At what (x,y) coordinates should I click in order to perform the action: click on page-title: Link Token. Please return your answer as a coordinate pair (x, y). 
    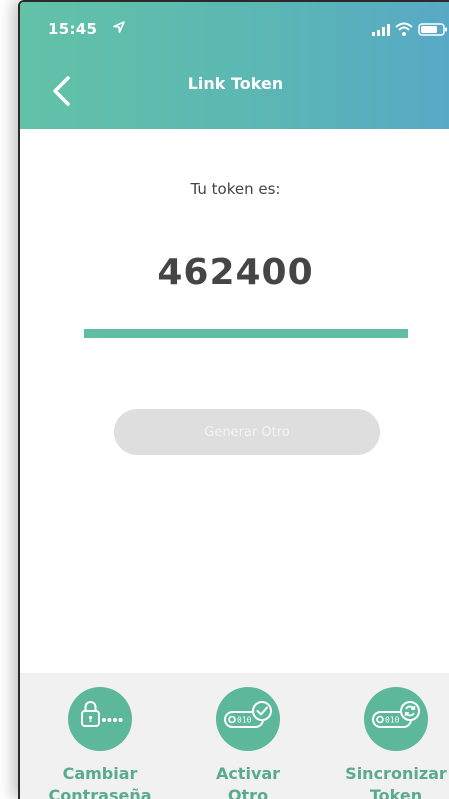
    Looking at the image, I should click on (235, 83).